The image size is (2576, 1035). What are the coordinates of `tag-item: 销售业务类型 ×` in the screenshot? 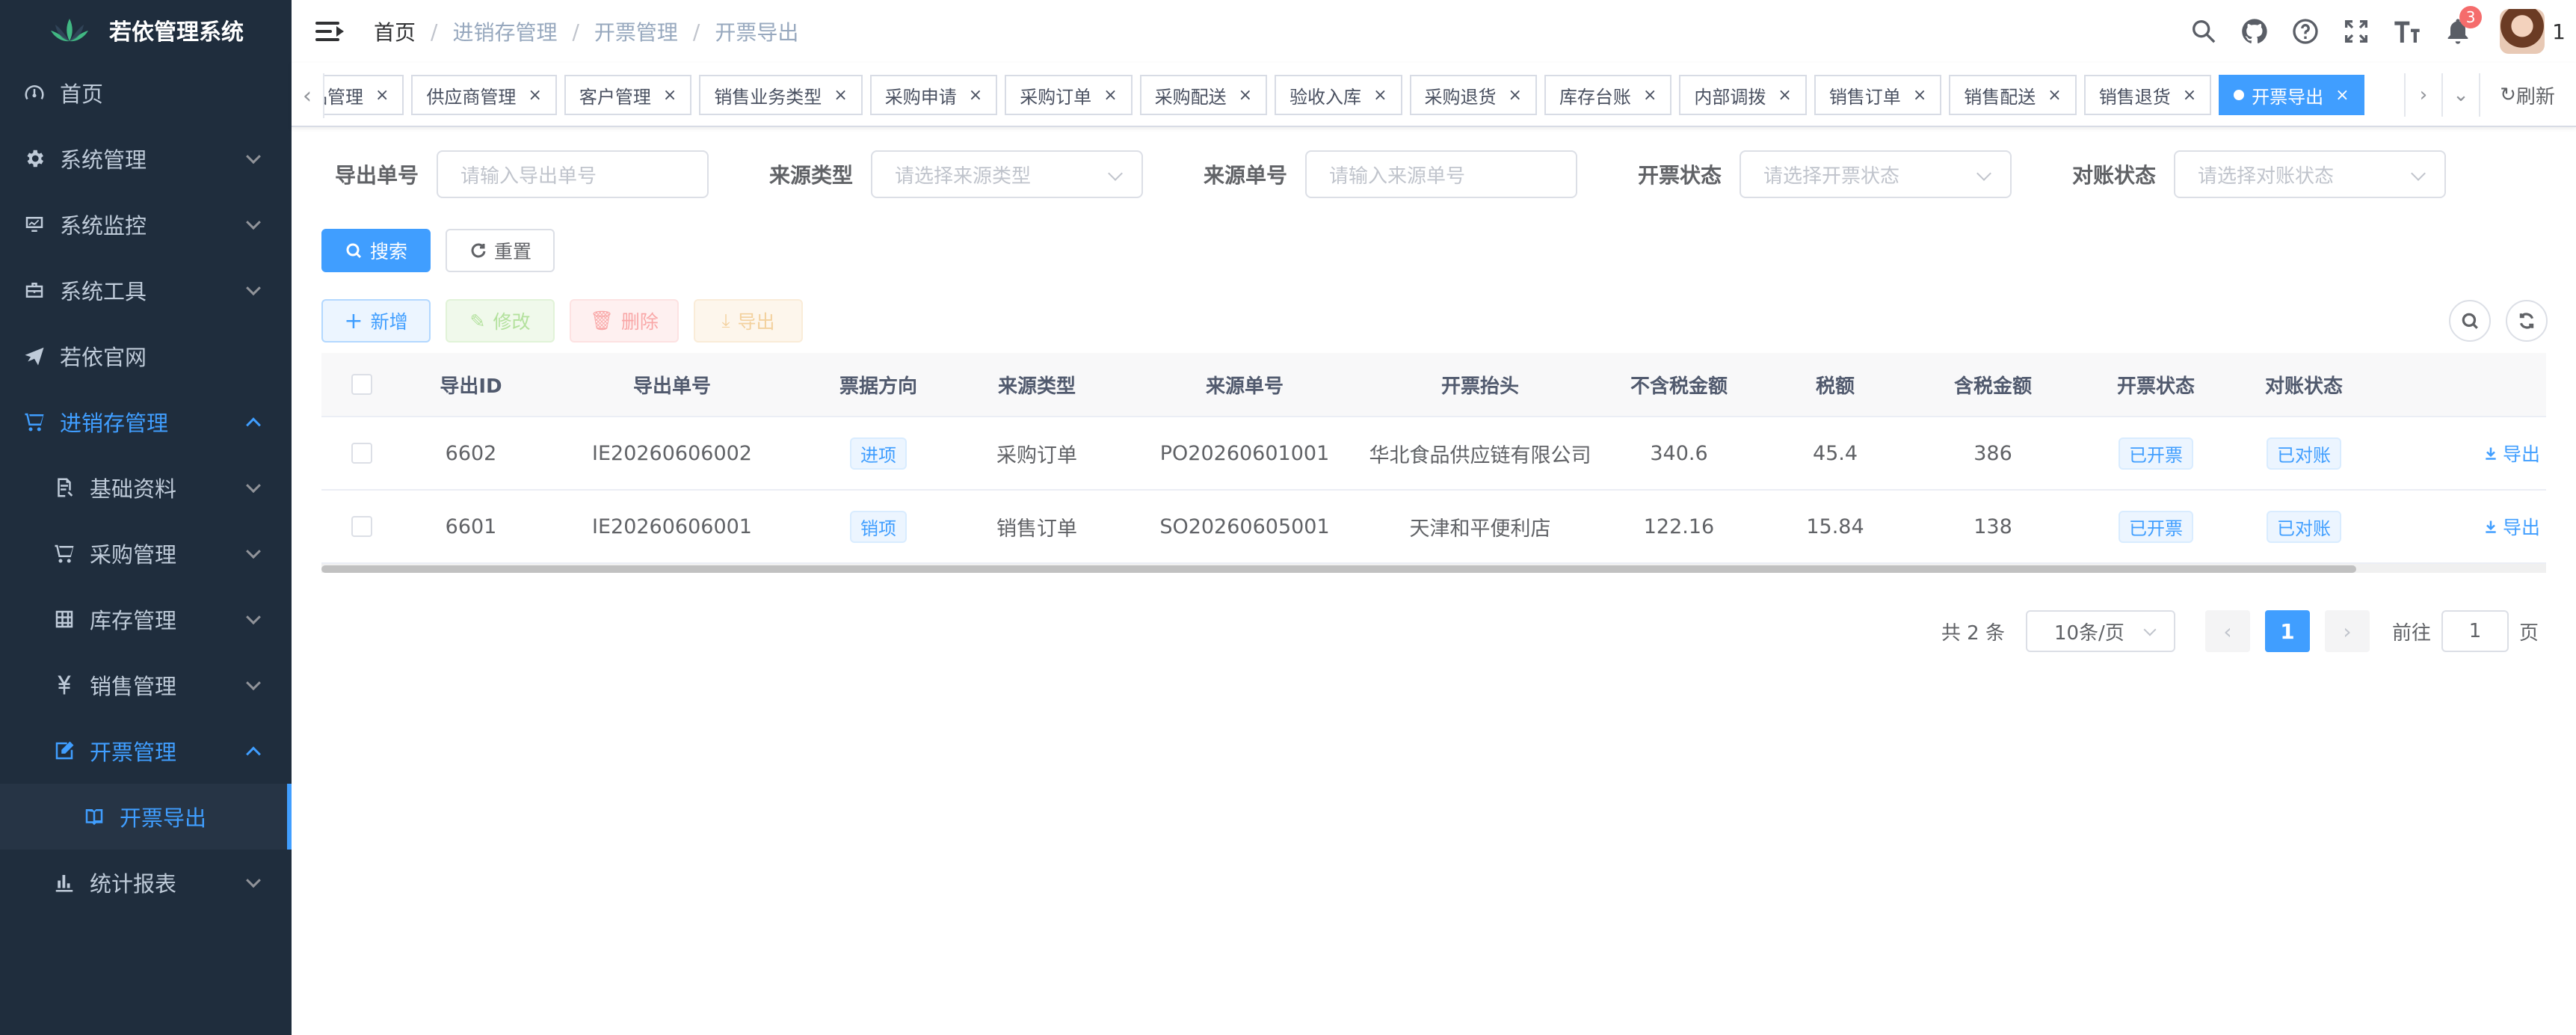 It's located at (781, 95).